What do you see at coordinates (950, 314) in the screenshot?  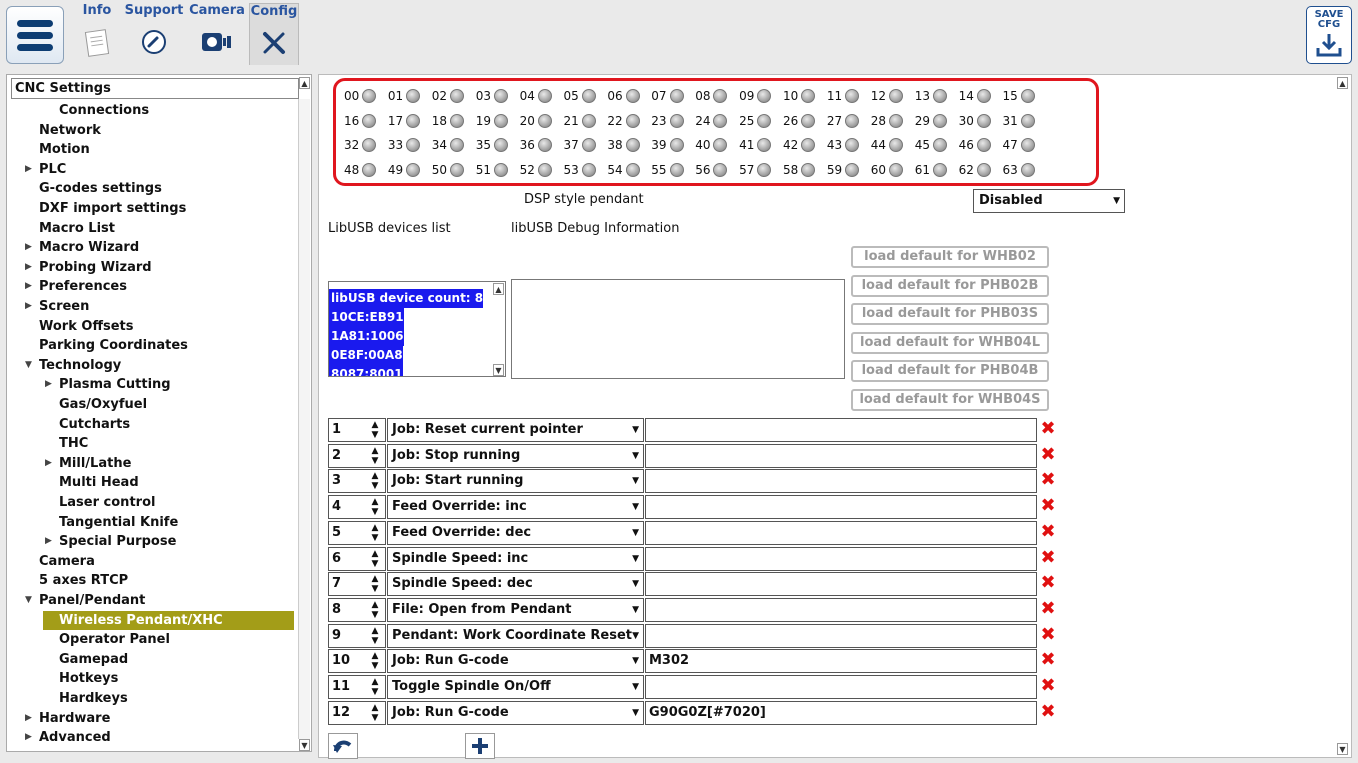 I see `load-default-phb03s-button: load default for PHB03S` at bounding box center [950, 314].